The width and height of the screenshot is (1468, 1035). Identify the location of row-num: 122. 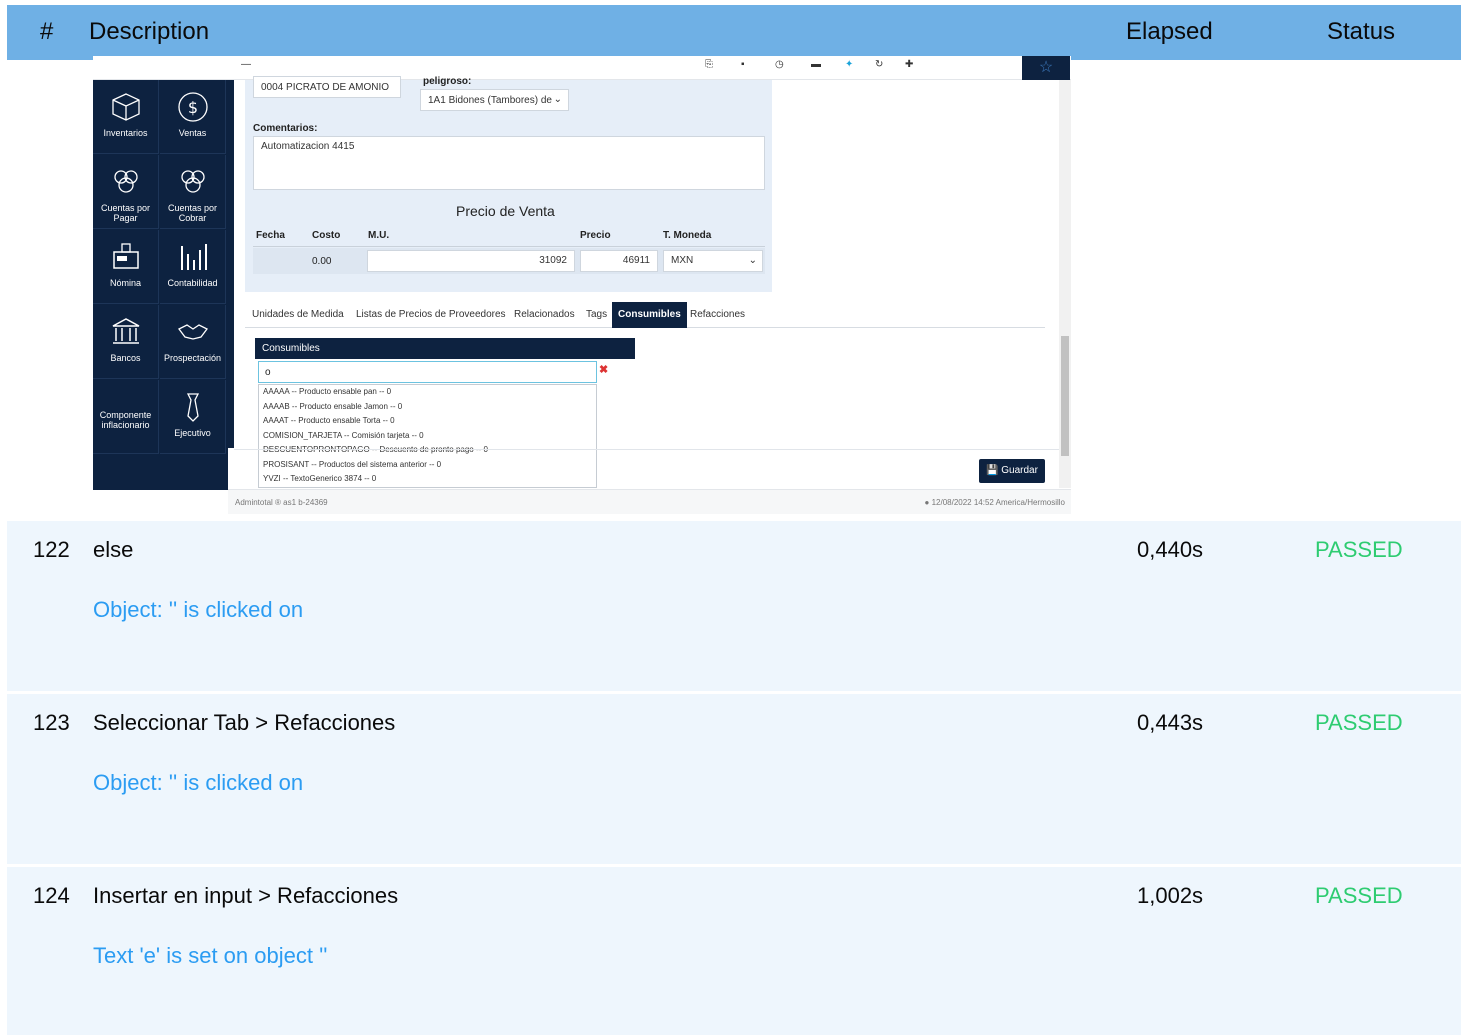
(51, 549).